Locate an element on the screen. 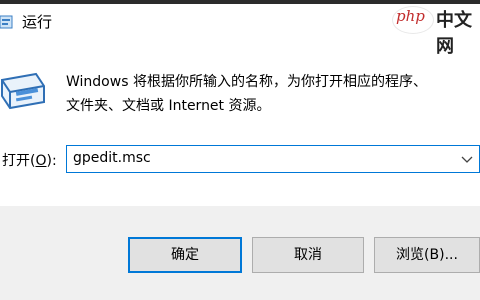  watermark-brand-cn: 中文网 is located at coordinates (454, 33).